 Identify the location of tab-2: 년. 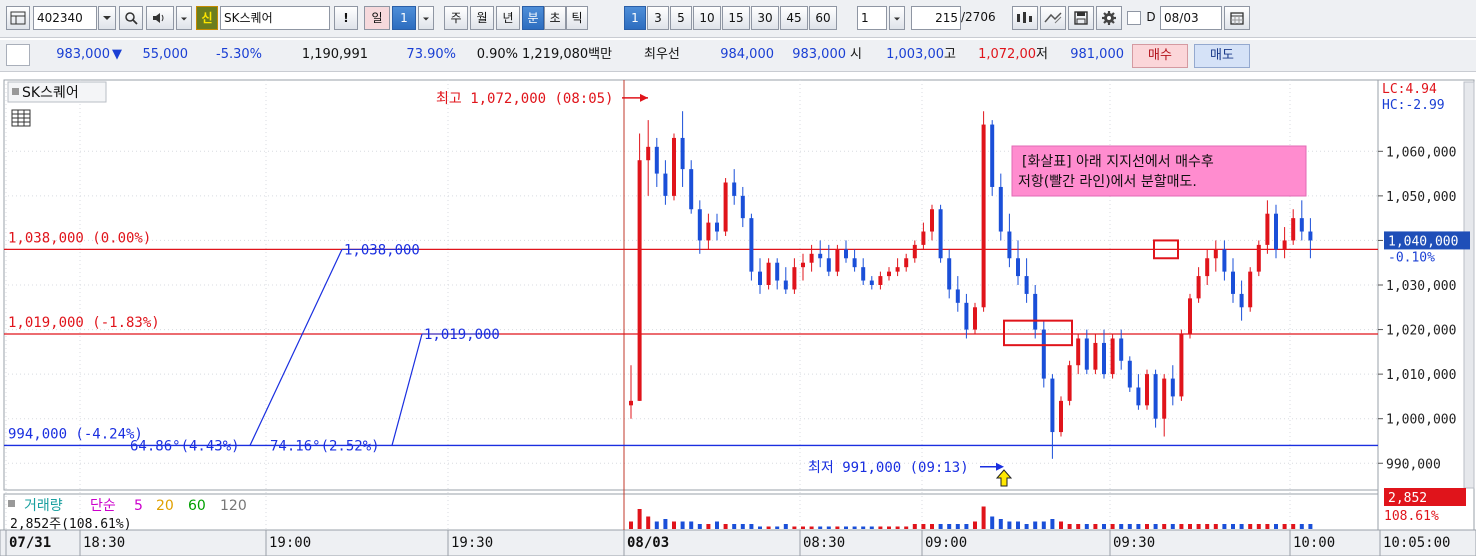
(508, 18).